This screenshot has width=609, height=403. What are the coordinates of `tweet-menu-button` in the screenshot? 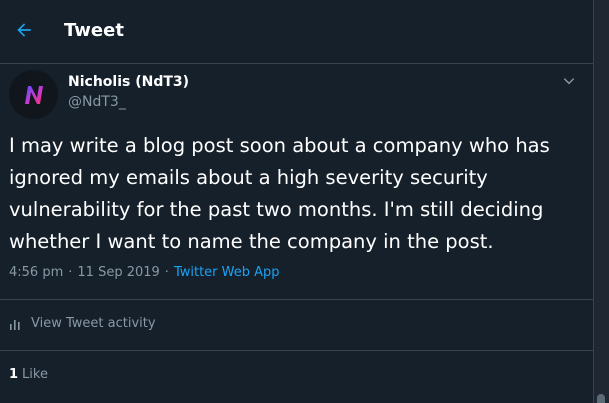 It's located at (569, 81).